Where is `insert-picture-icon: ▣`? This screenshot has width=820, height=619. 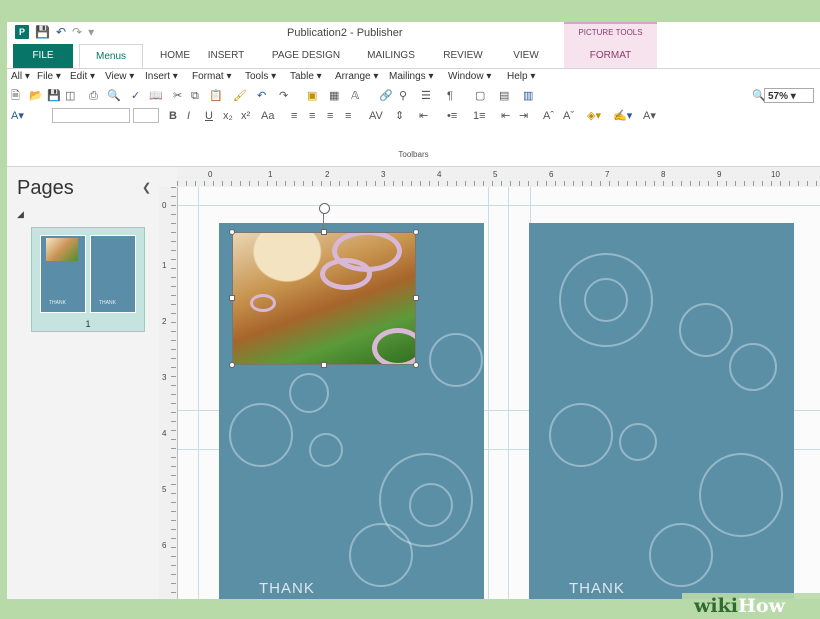
insert-picture-icon: ▣ is located at coordinates (312, 96).